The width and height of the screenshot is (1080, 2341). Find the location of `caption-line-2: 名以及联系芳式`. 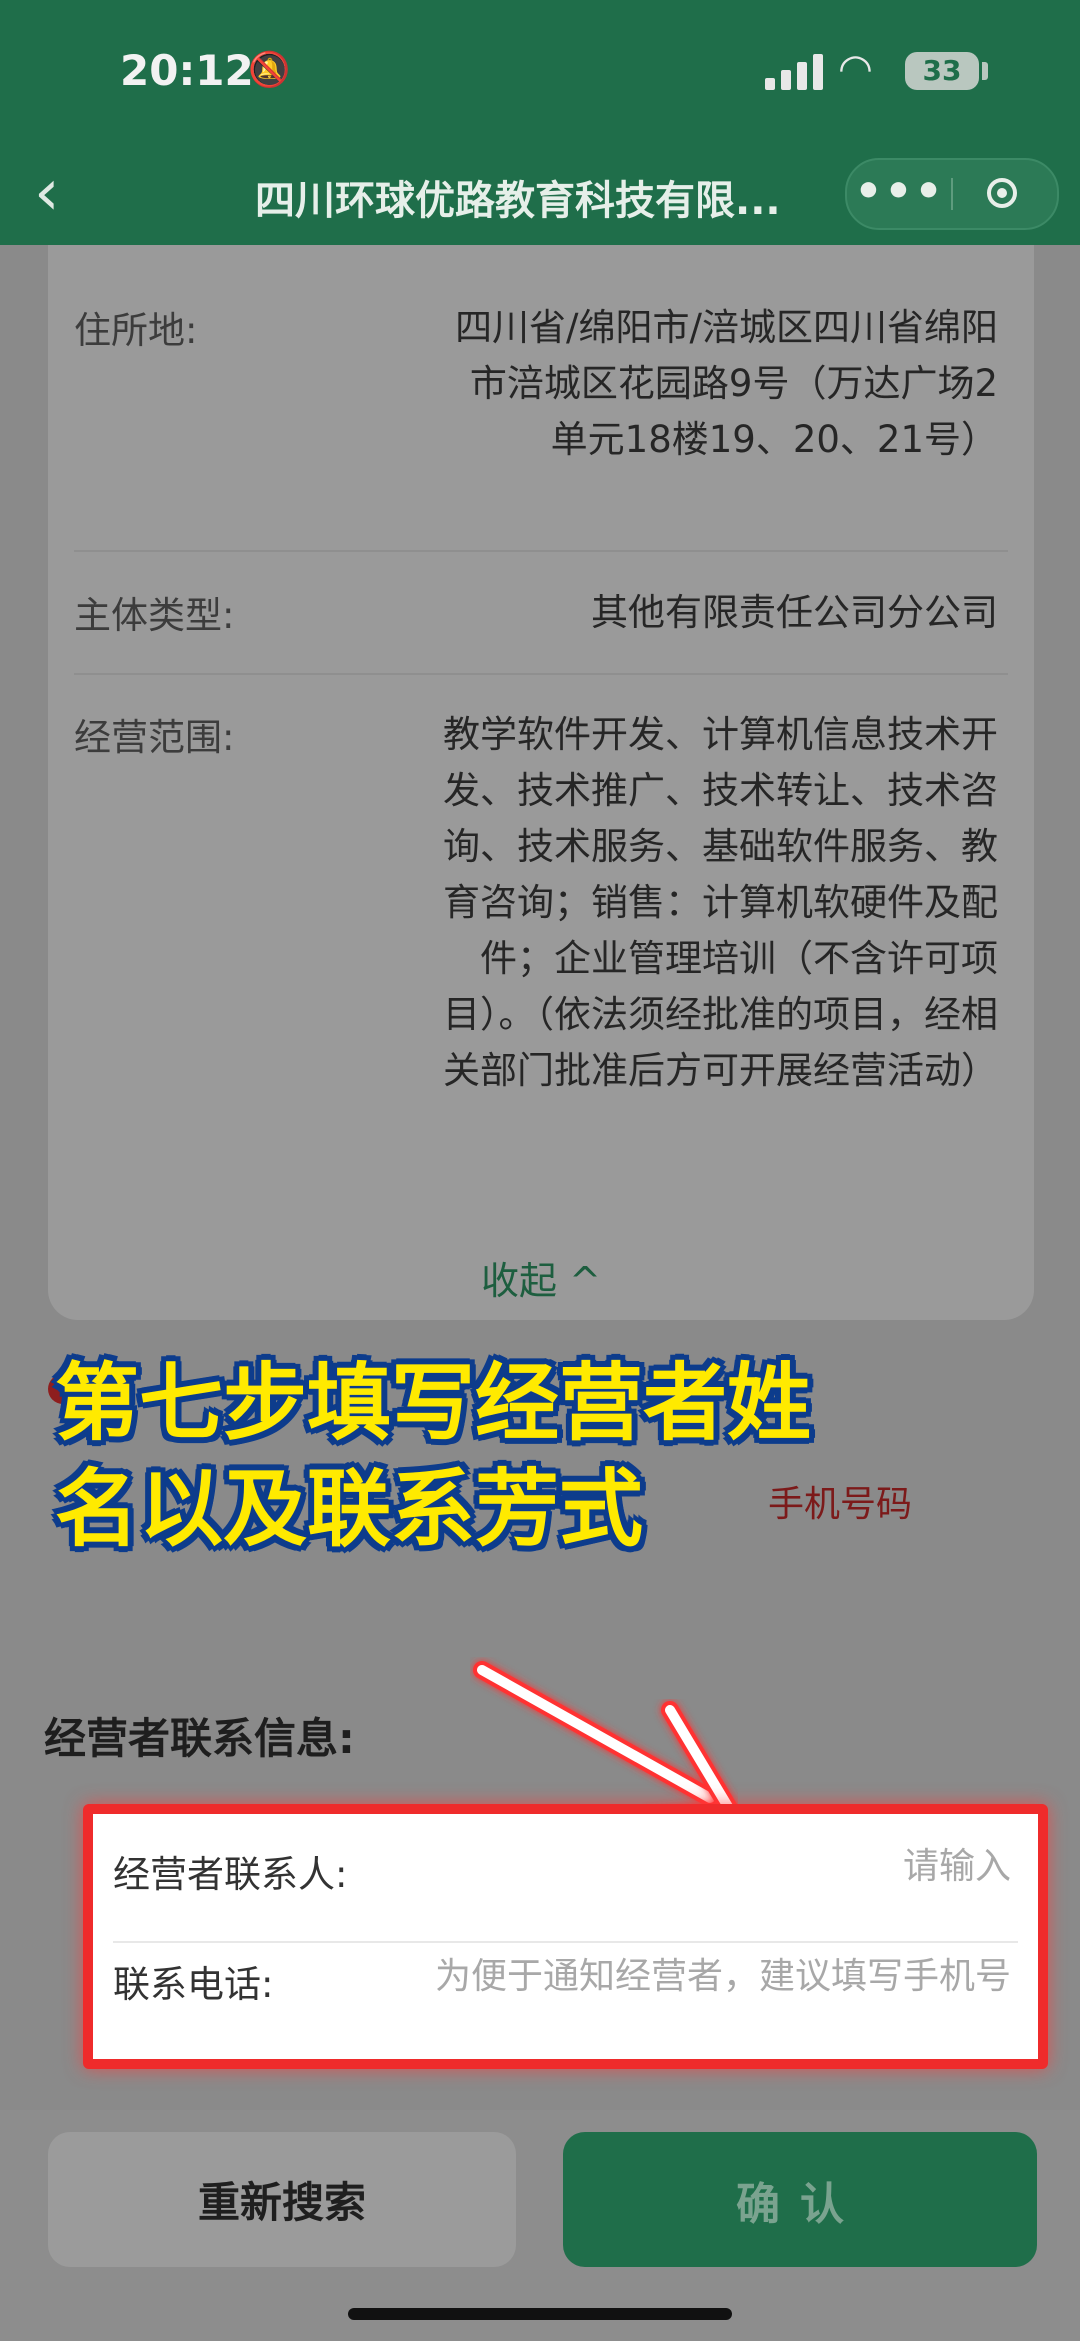

caption-line-2: 名以及联系芳式 is located at coordinates (349, 1509).